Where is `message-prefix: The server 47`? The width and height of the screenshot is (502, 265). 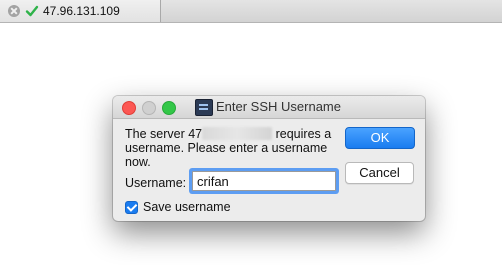
message-prefix: The server 47 is located at coordinates (164, 134).